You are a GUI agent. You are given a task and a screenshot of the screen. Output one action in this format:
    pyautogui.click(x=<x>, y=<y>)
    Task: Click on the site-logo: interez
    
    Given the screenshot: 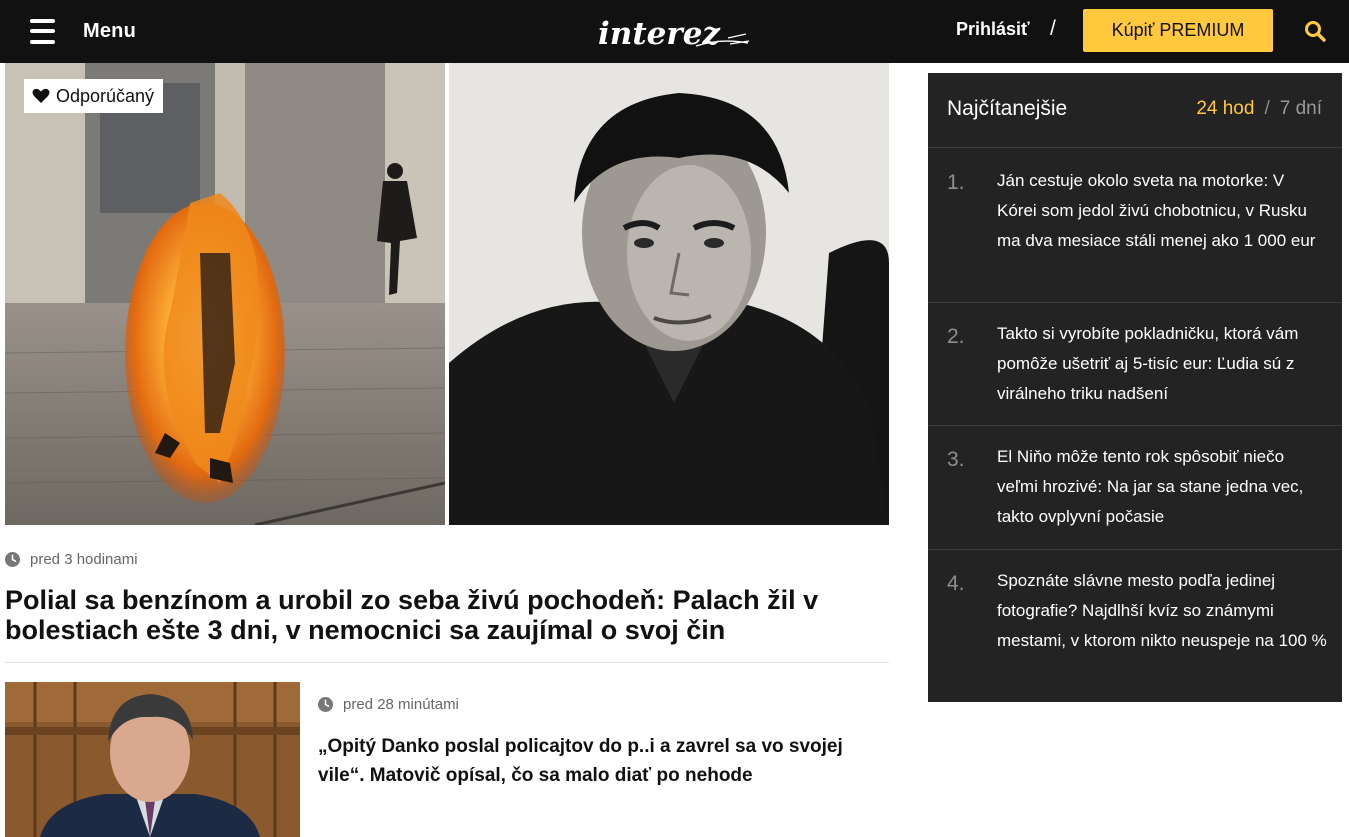 What is the action you would take?
    pyautogui.click(x=674, y=32)
    